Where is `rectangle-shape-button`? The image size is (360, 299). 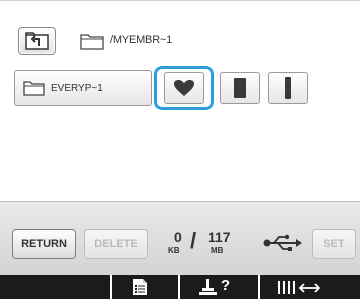 rectangle-shape-button is located at coordinates (240, 88).